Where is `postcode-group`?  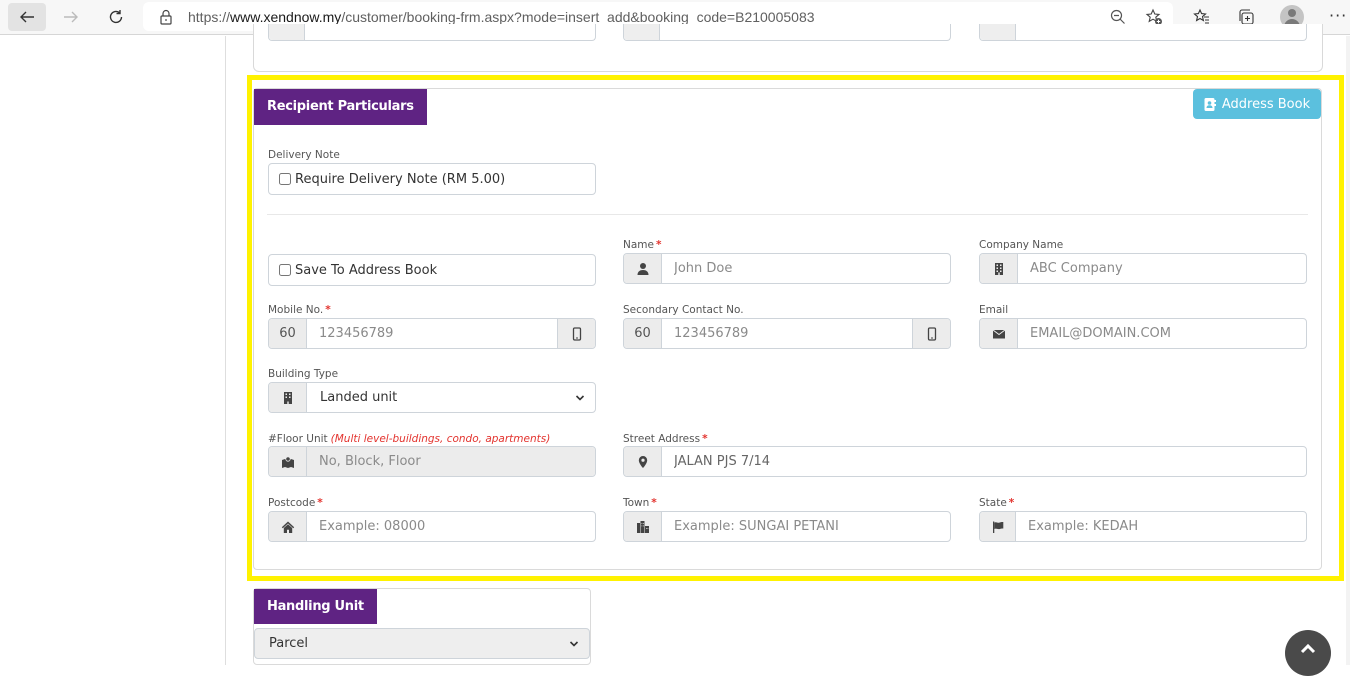
postcode-group is located at coordinates (432, 526).